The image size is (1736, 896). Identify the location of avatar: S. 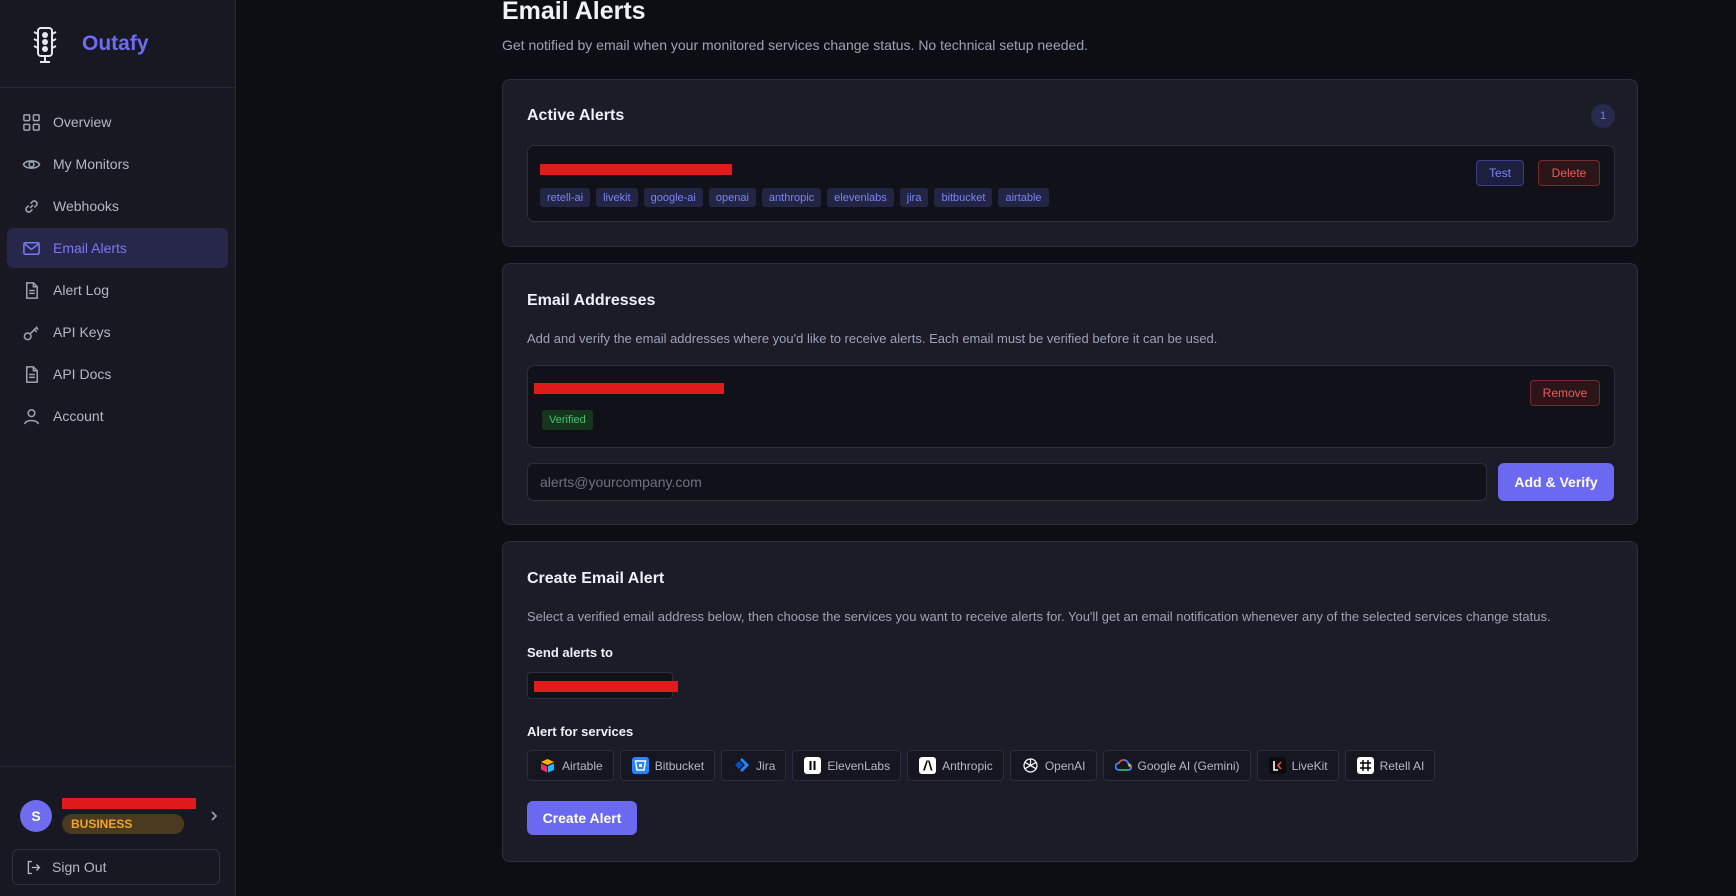
(36, 816).